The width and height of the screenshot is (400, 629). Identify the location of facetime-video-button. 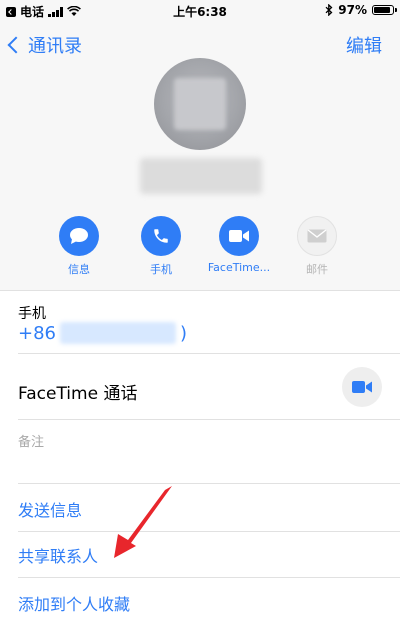
(362, 387).